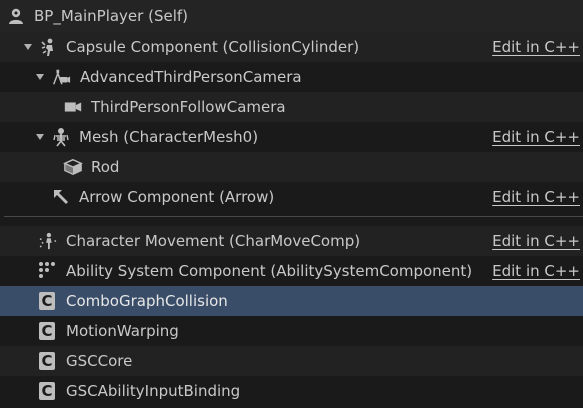 The width and height of the screenshot is (583, 408). Describe the element at coordinates (177, 197) in the screenshot. I see `tree-item-label: Arrow Component (Arrow)` at that location.